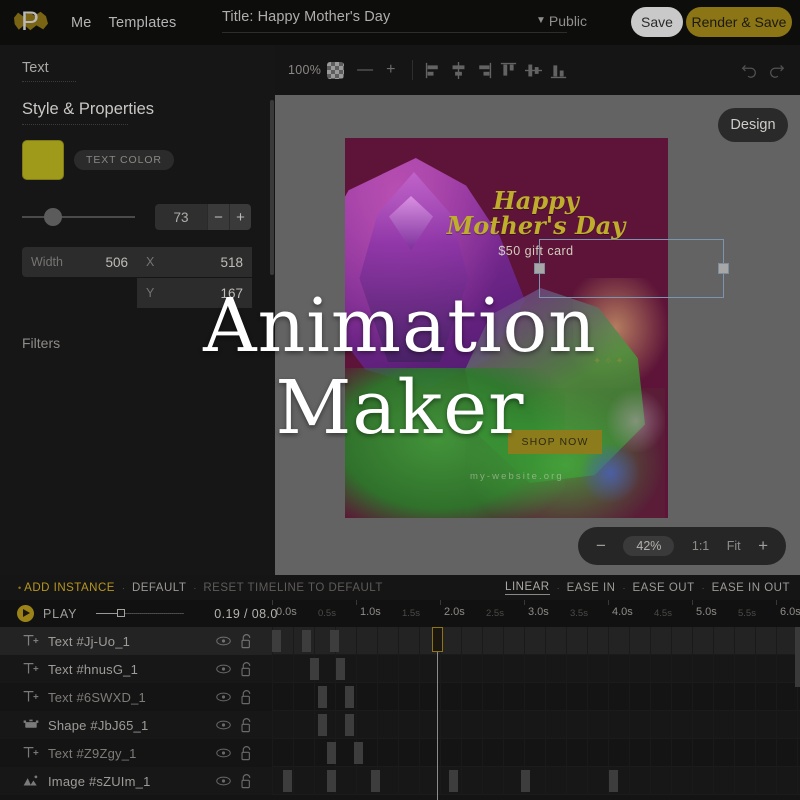  I want to click on nav-item-templates: Templates, so click(143, 23).